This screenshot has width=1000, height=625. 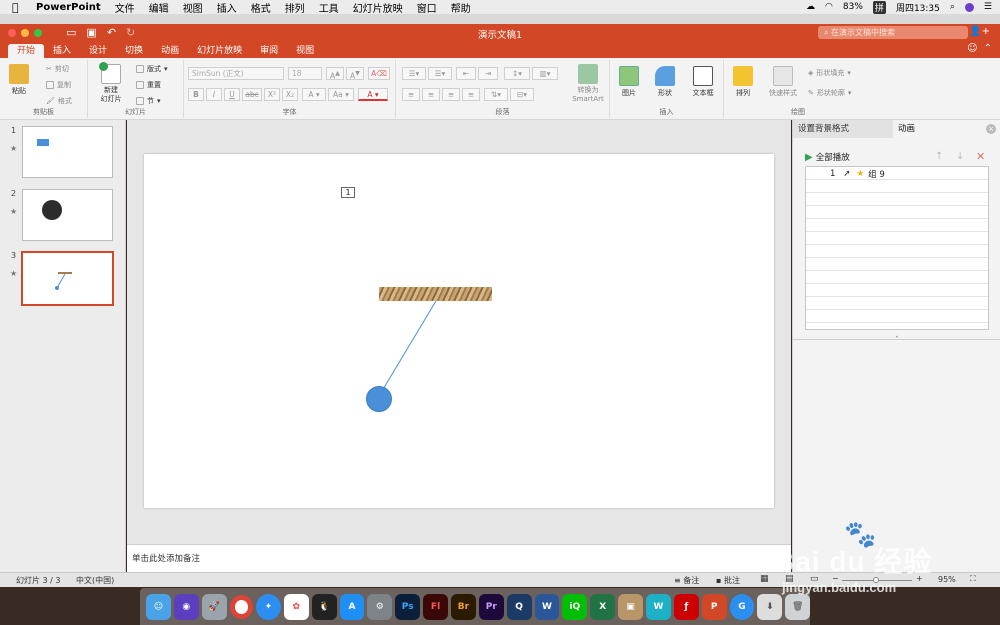 What do you see at coordinates (843, 129) in the screenshot?
I see `tab-format-background: 设置背景格式` at bounding box center [843, 129].